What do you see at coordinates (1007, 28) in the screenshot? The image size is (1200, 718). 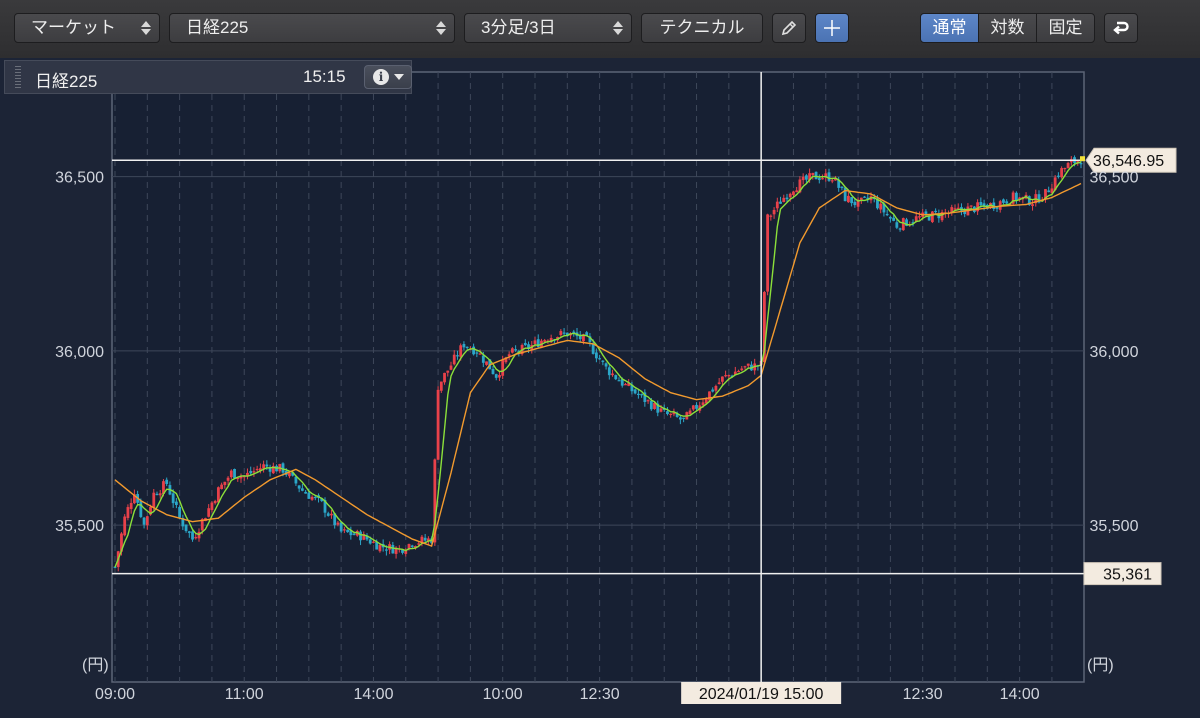 I see `scale-mode-log: 対数` at bounding box center [1007, 28].